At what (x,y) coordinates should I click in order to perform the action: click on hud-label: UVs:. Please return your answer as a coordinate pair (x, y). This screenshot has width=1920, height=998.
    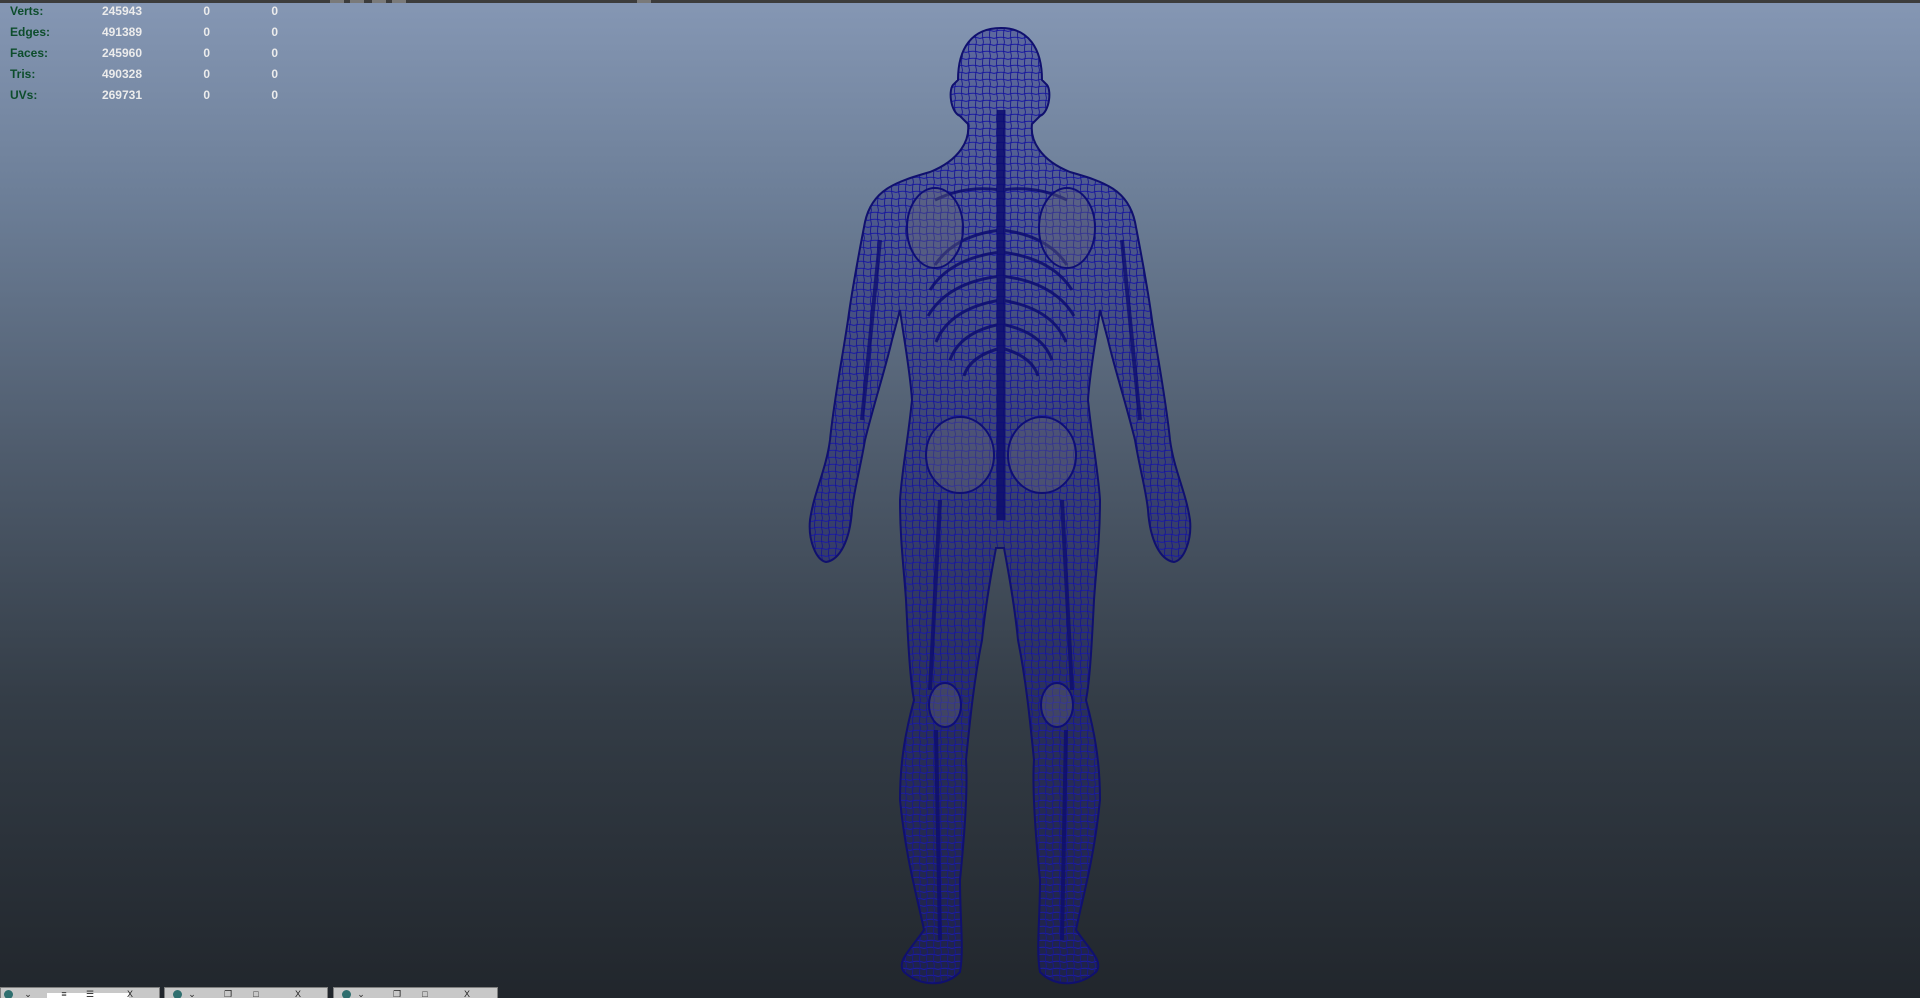
    Looking at the image, I should click on (24, 95).